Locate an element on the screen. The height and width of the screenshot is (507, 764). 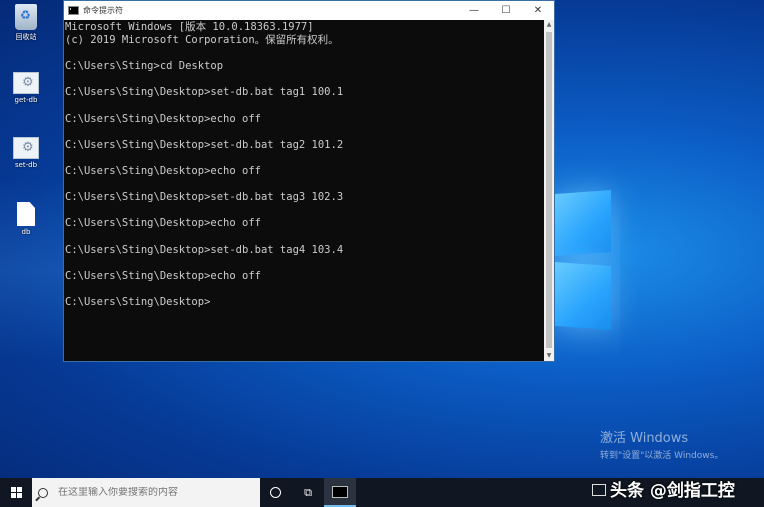
taskbar-search-box is located at coordinates (146, 492).